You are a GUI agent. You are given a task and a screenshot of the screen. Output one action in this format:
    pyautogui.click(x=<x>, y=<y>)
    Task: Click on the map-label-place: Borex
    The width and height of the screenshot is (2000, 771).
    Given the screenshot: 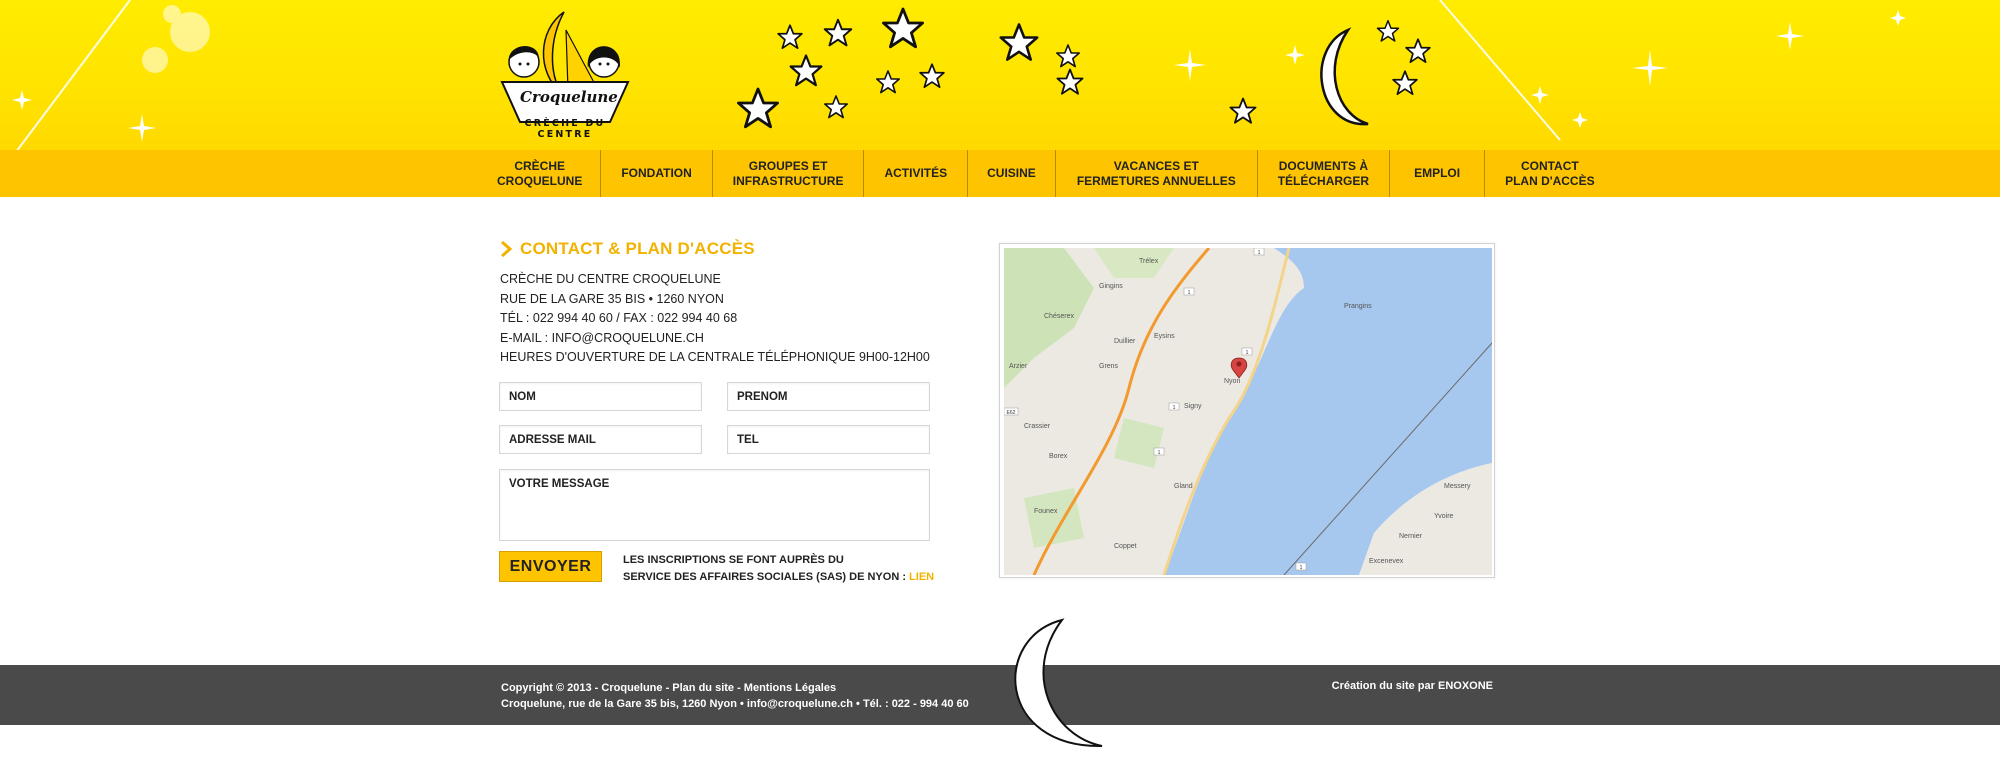 What is the action you would take?
    pyautogui.click(x=1058, y=456)
    